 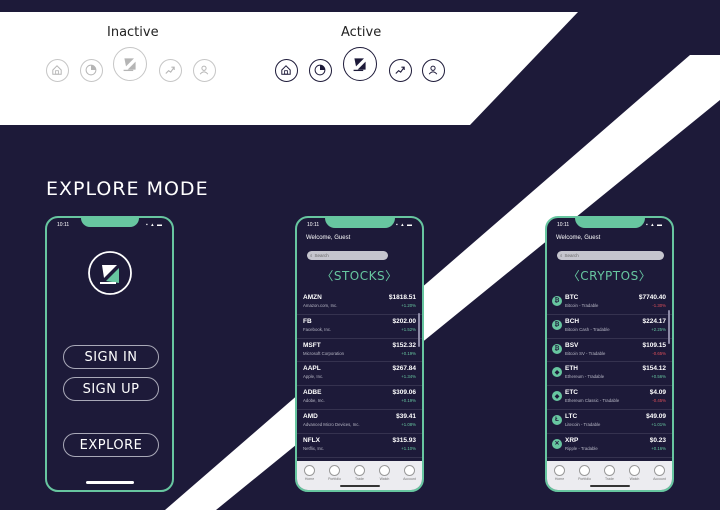 What do you see at coordinates (408, 329) in the screenshot?
I see `price-change: +1.52%` at bounding box center [408, 329].